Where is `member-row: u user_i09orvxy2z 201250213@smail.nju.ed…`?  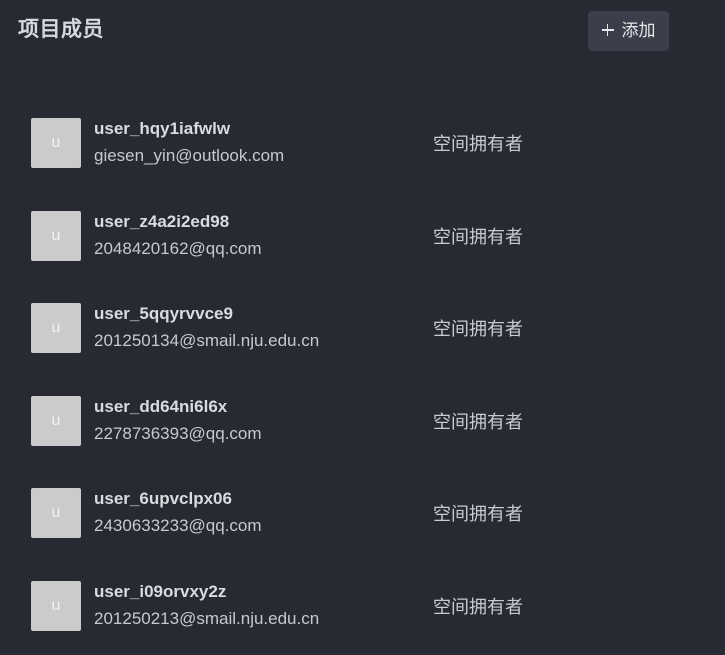
member-row: u user_i09orvxy2z 201250213@smail.nju.ed… is located at coordinates (361, 606).